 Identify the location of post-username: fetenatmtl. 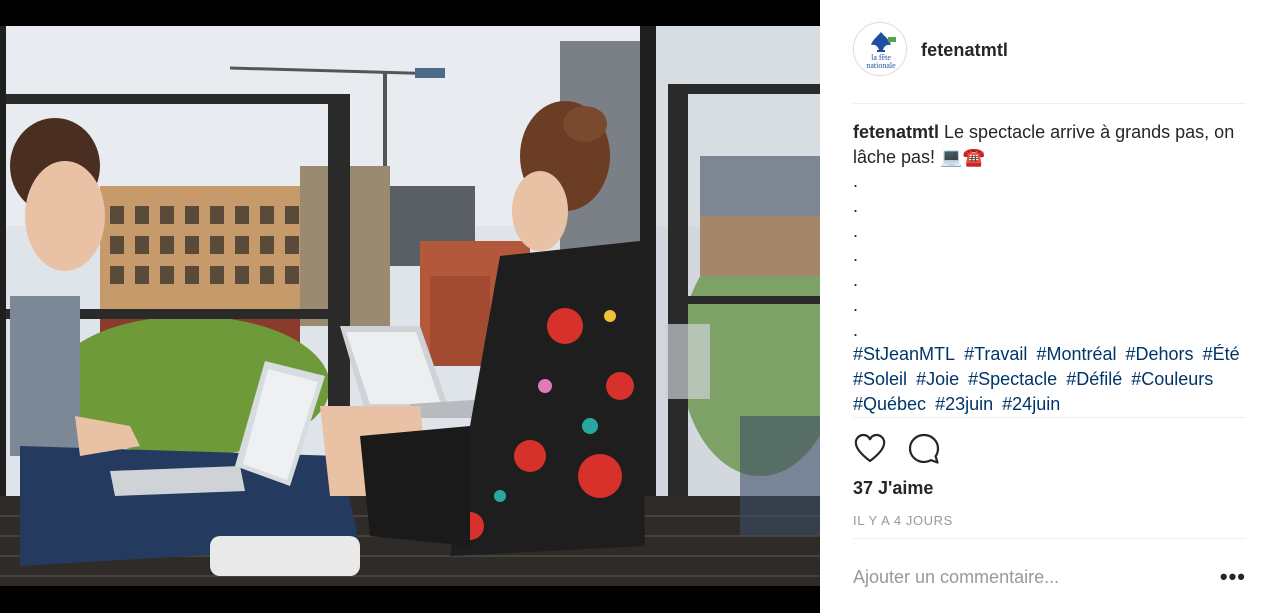
(964, 50).